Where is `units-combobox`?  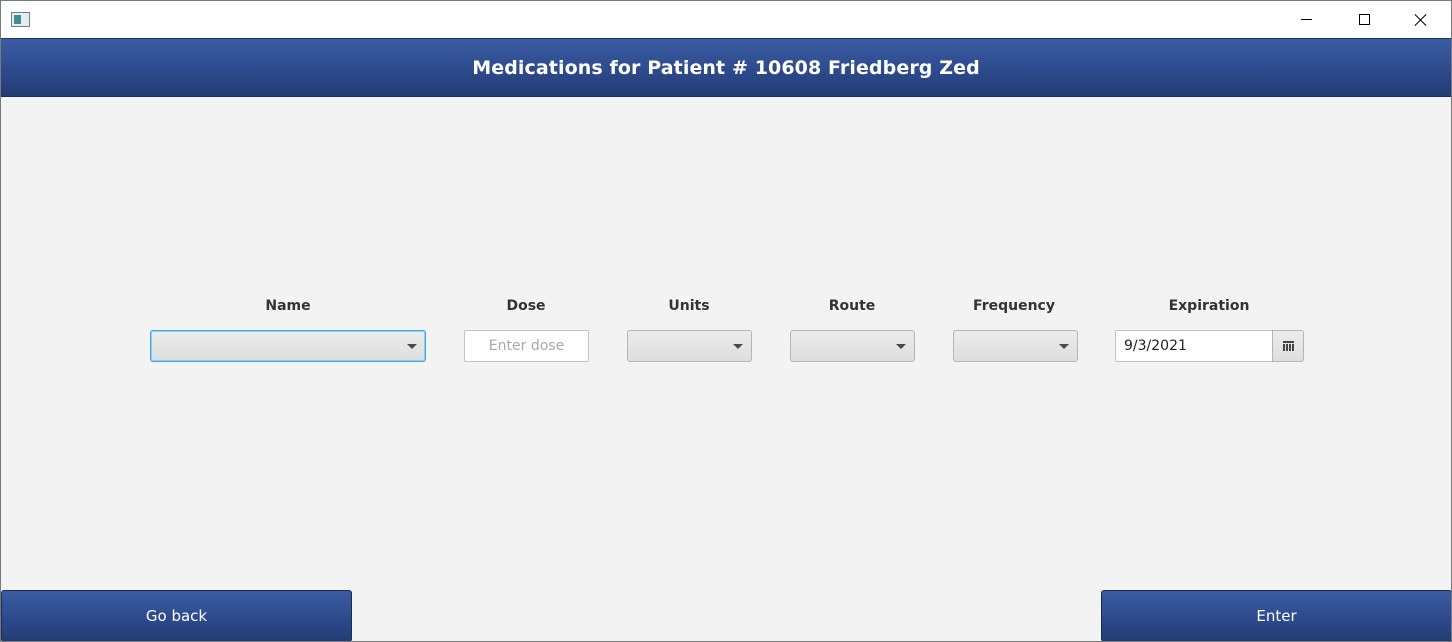 units-combobox is located at coordinates (689, 346).